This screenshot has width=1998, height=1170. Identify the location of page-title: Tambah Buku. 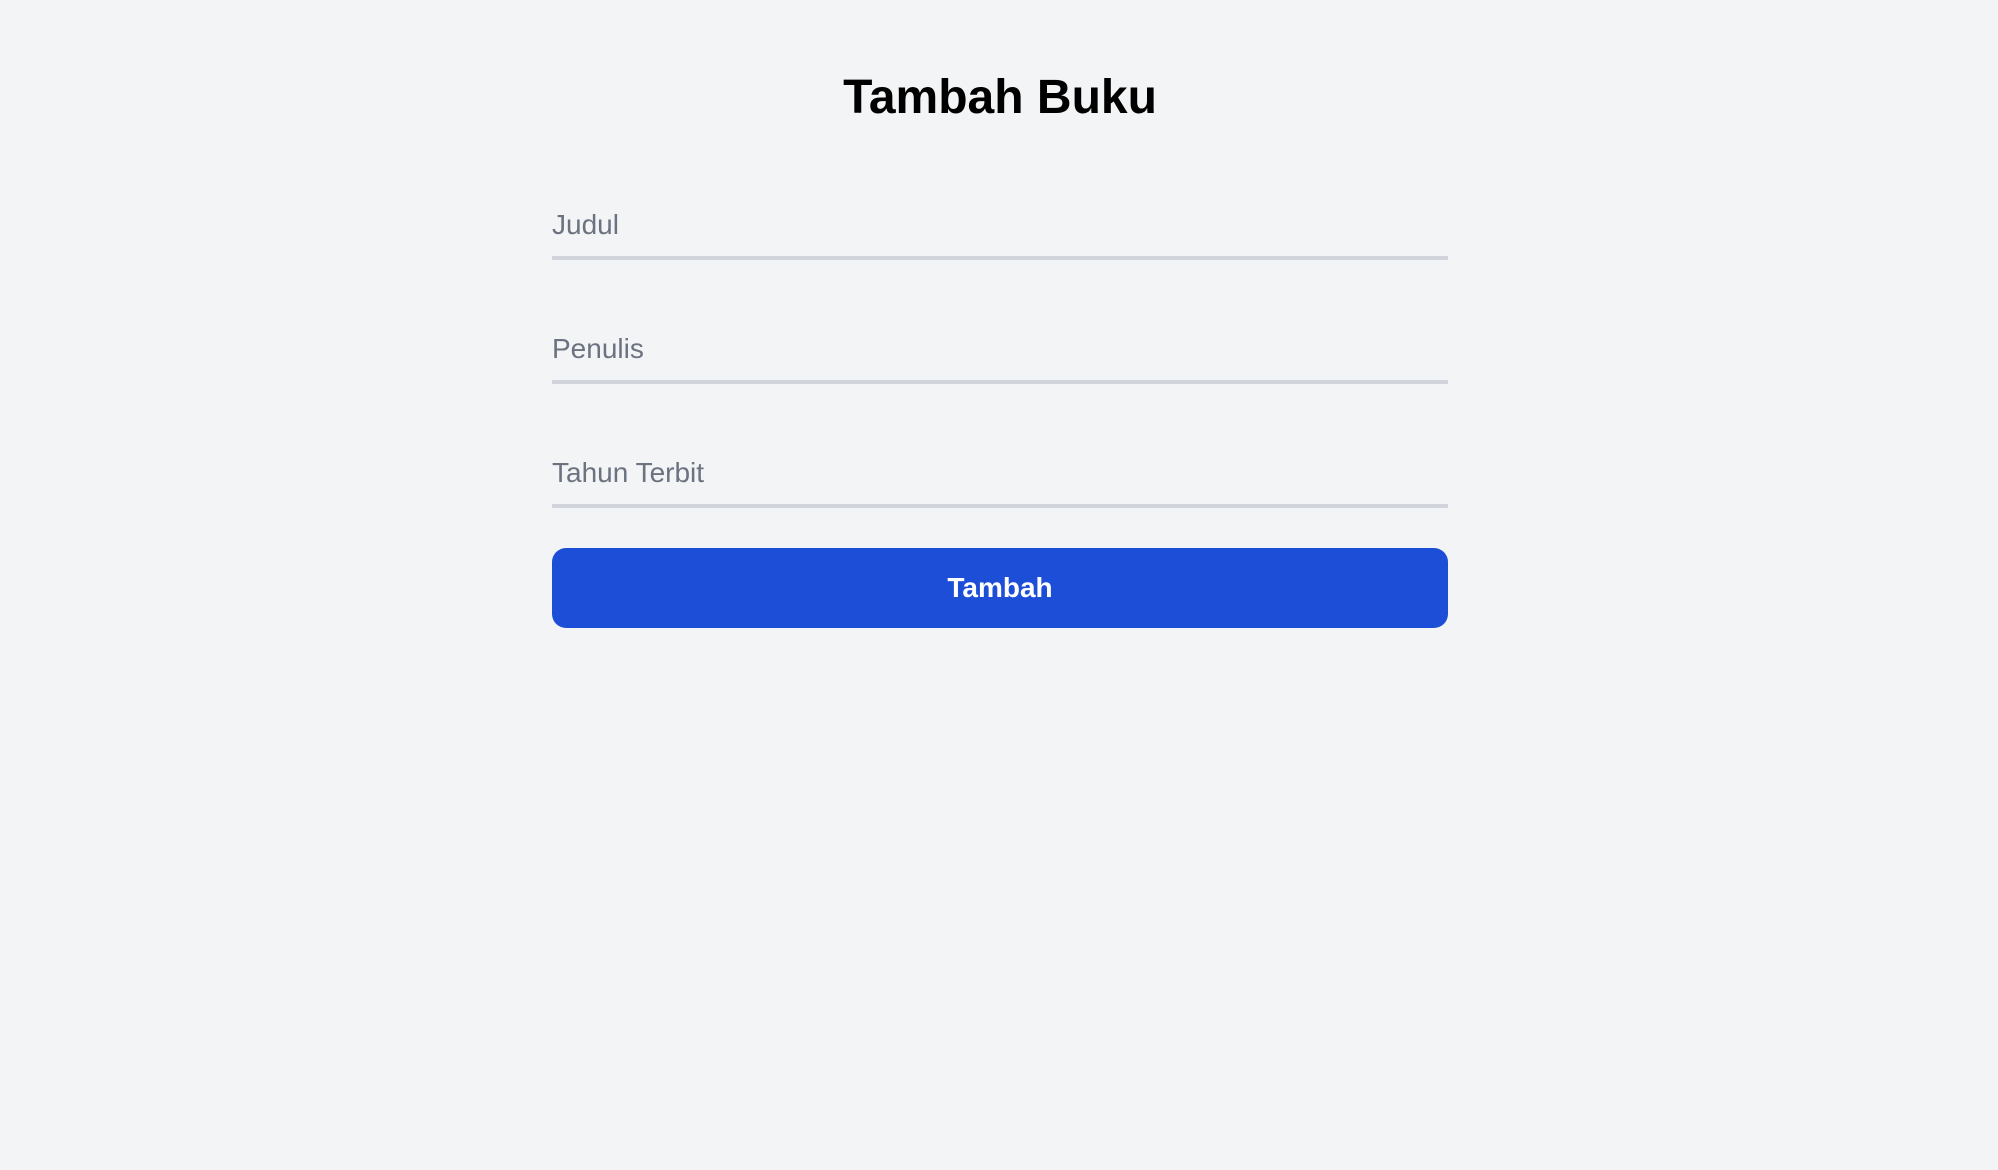
(1000, 97).